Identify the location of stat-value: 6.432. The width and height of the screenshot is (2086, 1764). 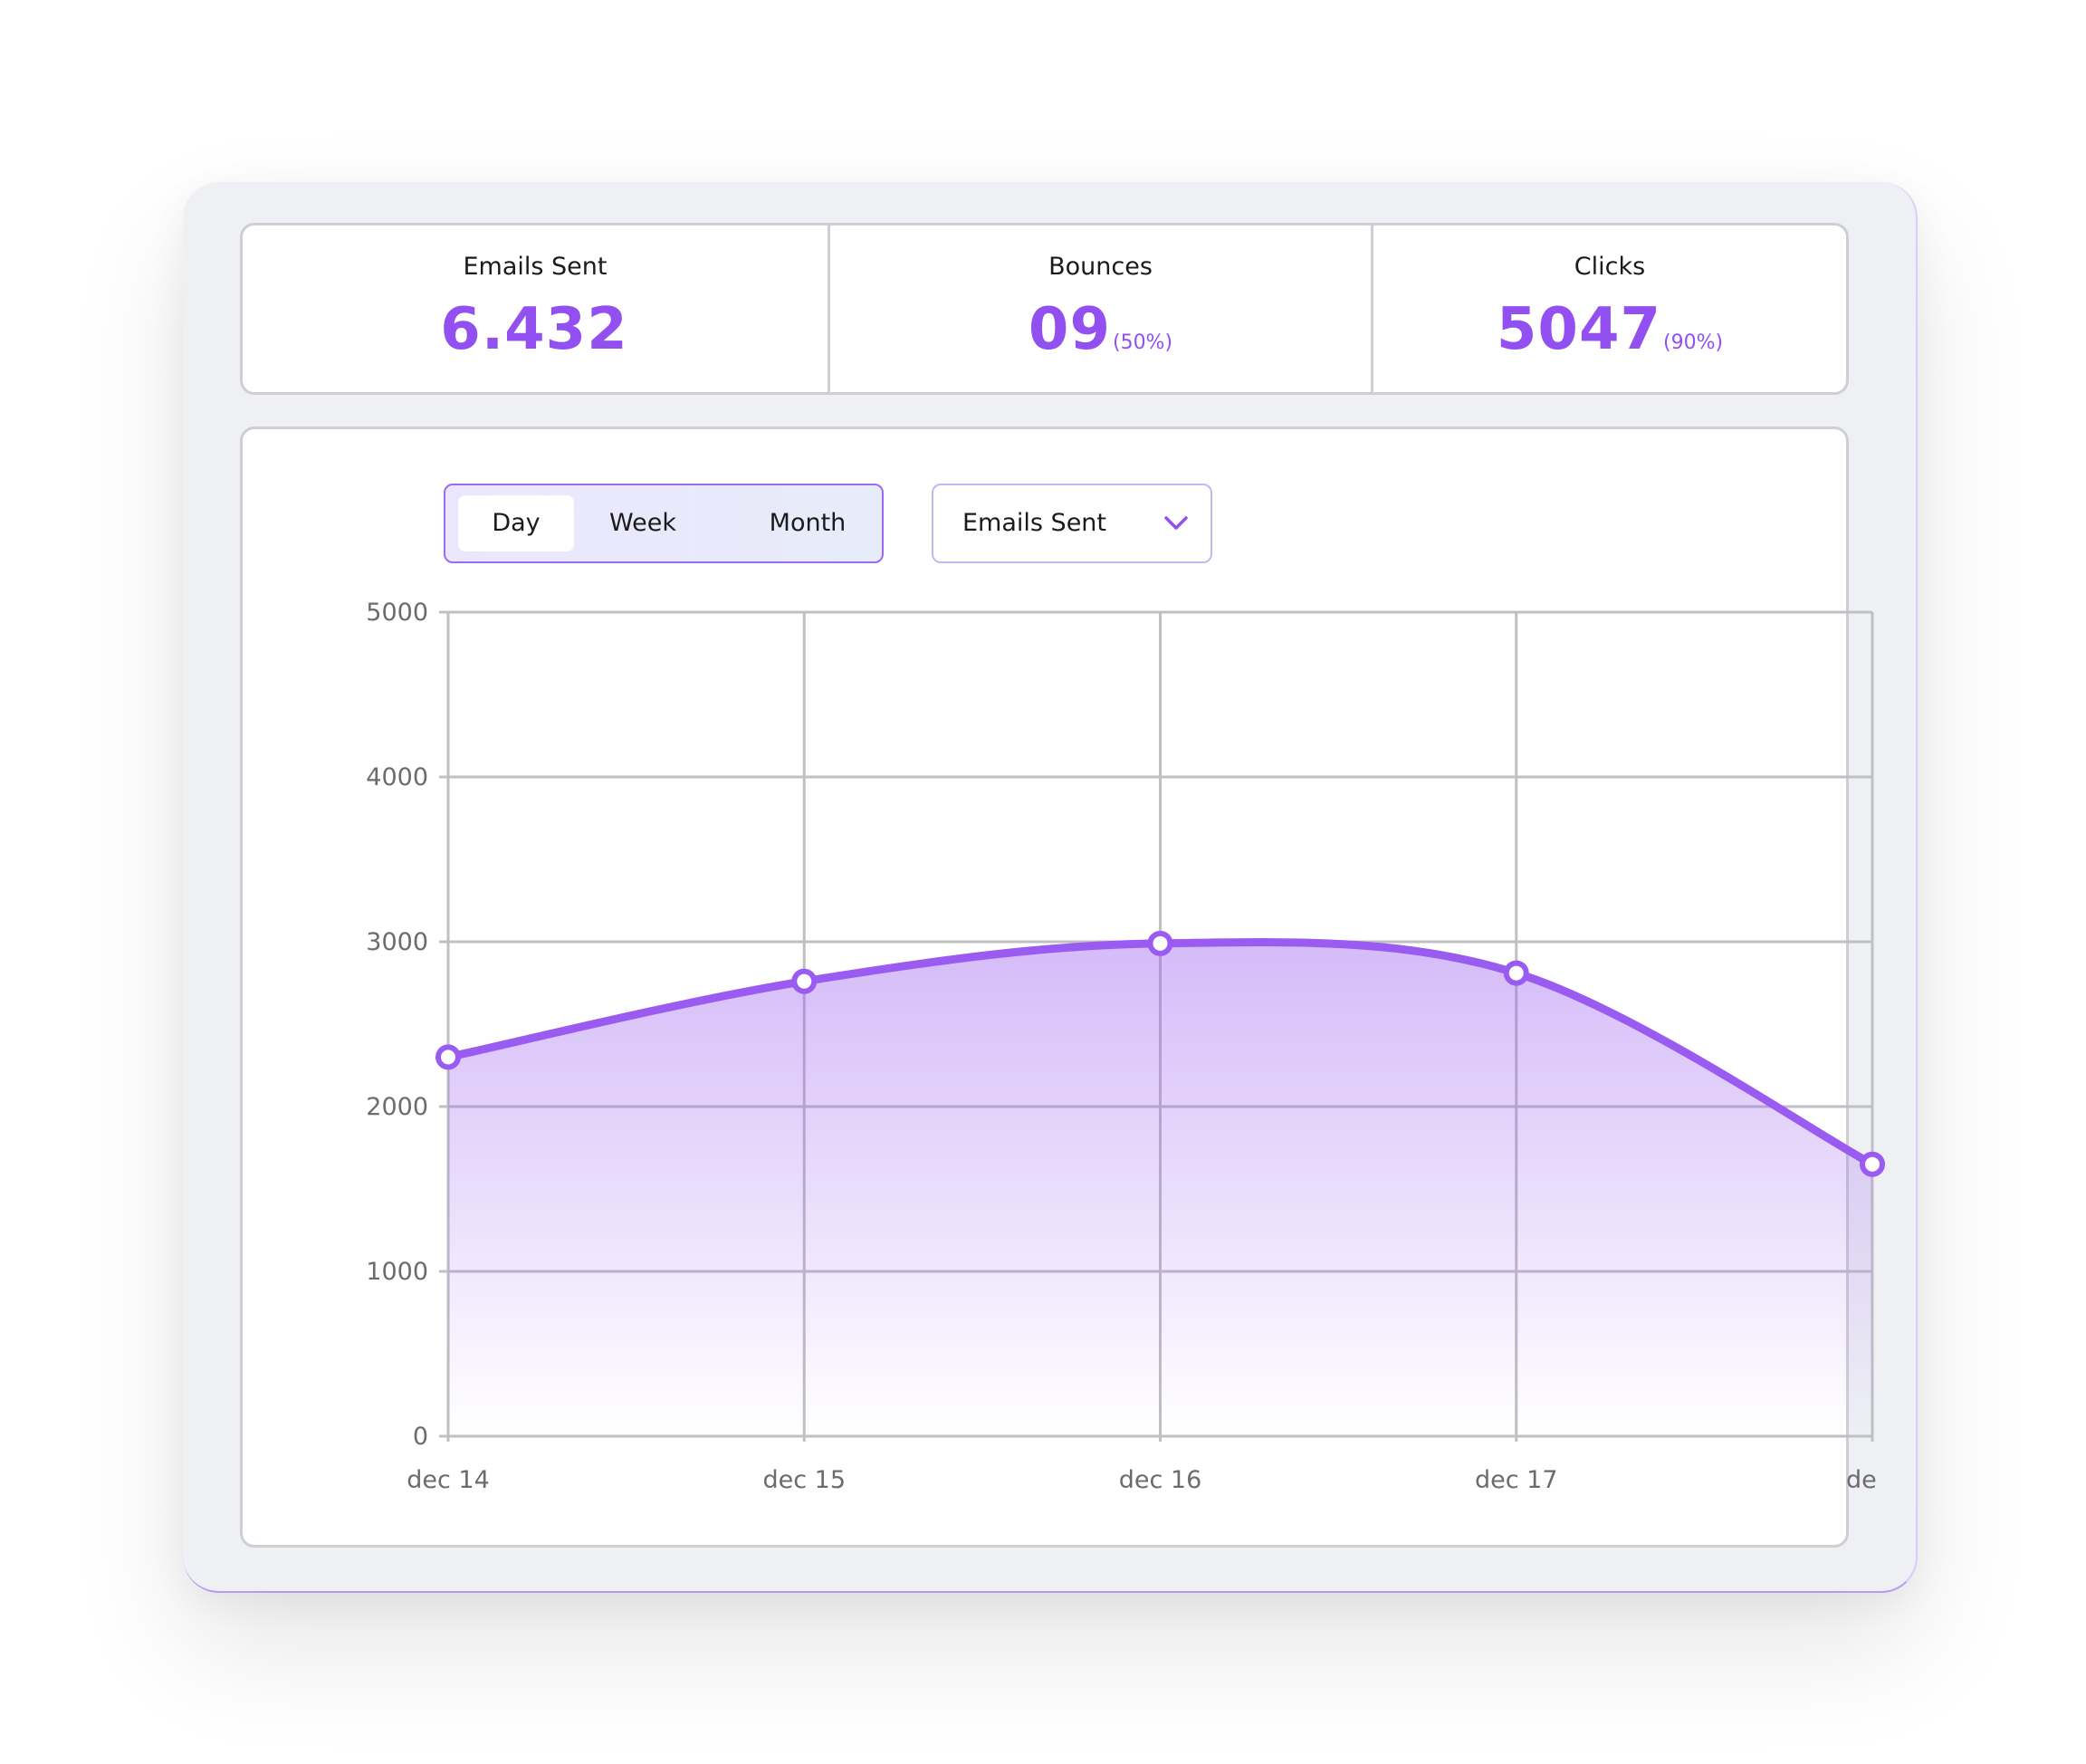
(534, 330).